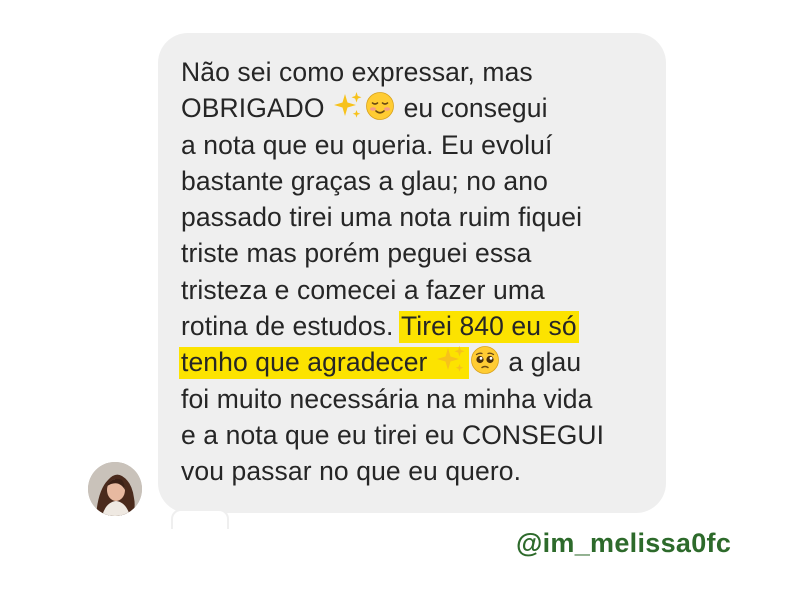 This screenshot has width=811, height=594. I want to click on message-line: tristeza e comecei a fazer uma, so click(363, 289).